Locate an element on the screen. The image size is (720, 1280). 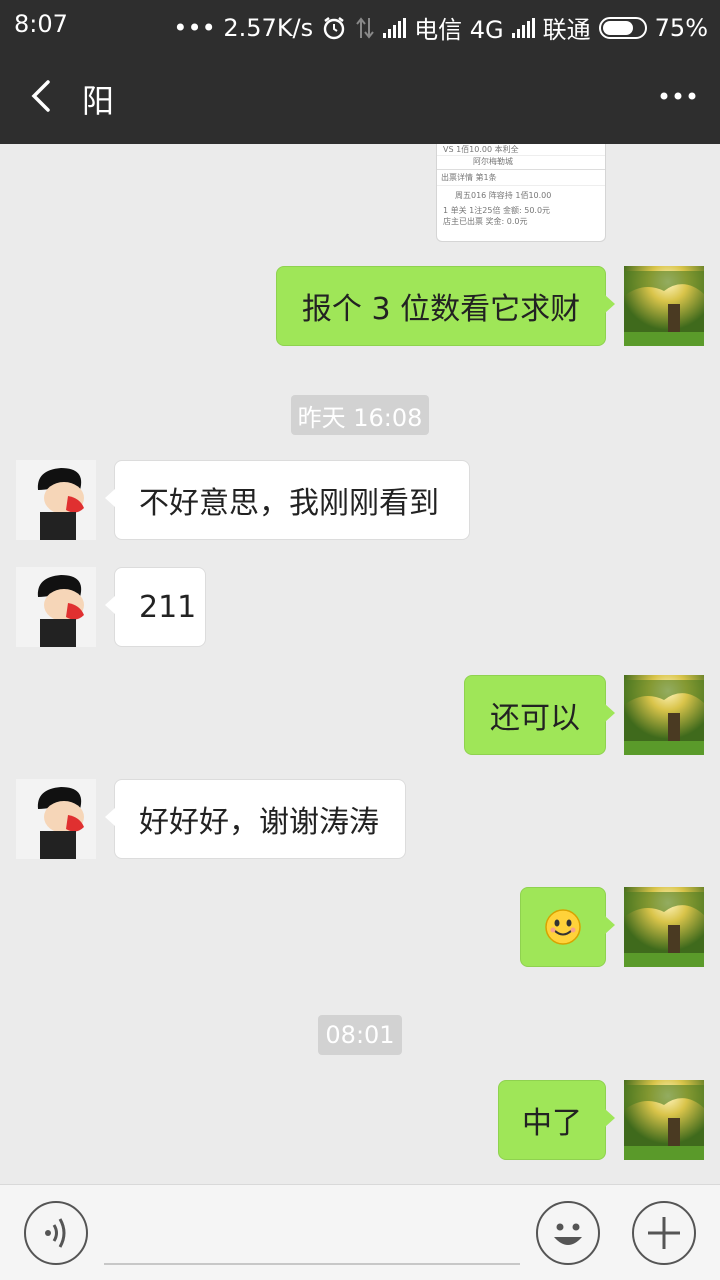
message-row: 好好好，谢谢涛涛 is located at coordinates (360, 819).